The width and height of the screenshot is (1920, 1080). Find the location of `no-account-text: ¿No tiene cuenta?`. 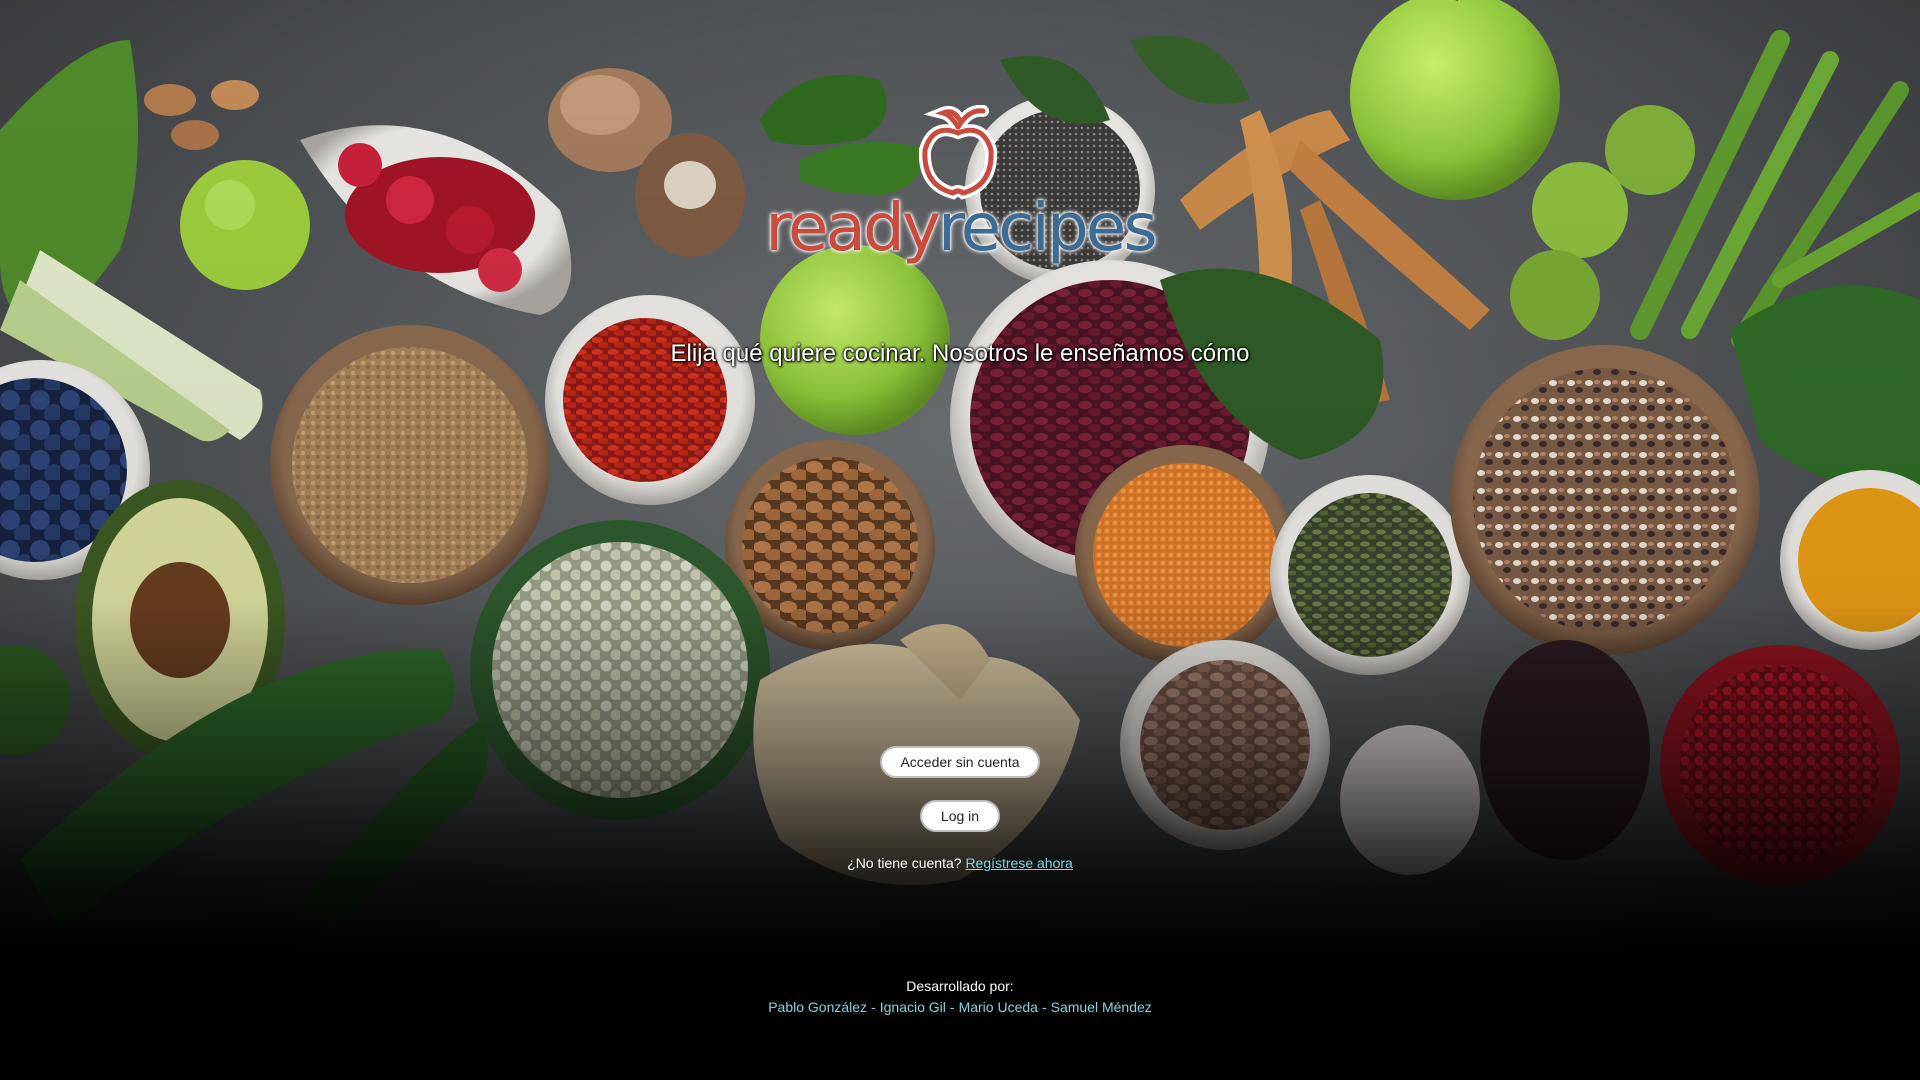

no-account-text: ¿No tiene cuenta? is located at coordinates (904, 863).